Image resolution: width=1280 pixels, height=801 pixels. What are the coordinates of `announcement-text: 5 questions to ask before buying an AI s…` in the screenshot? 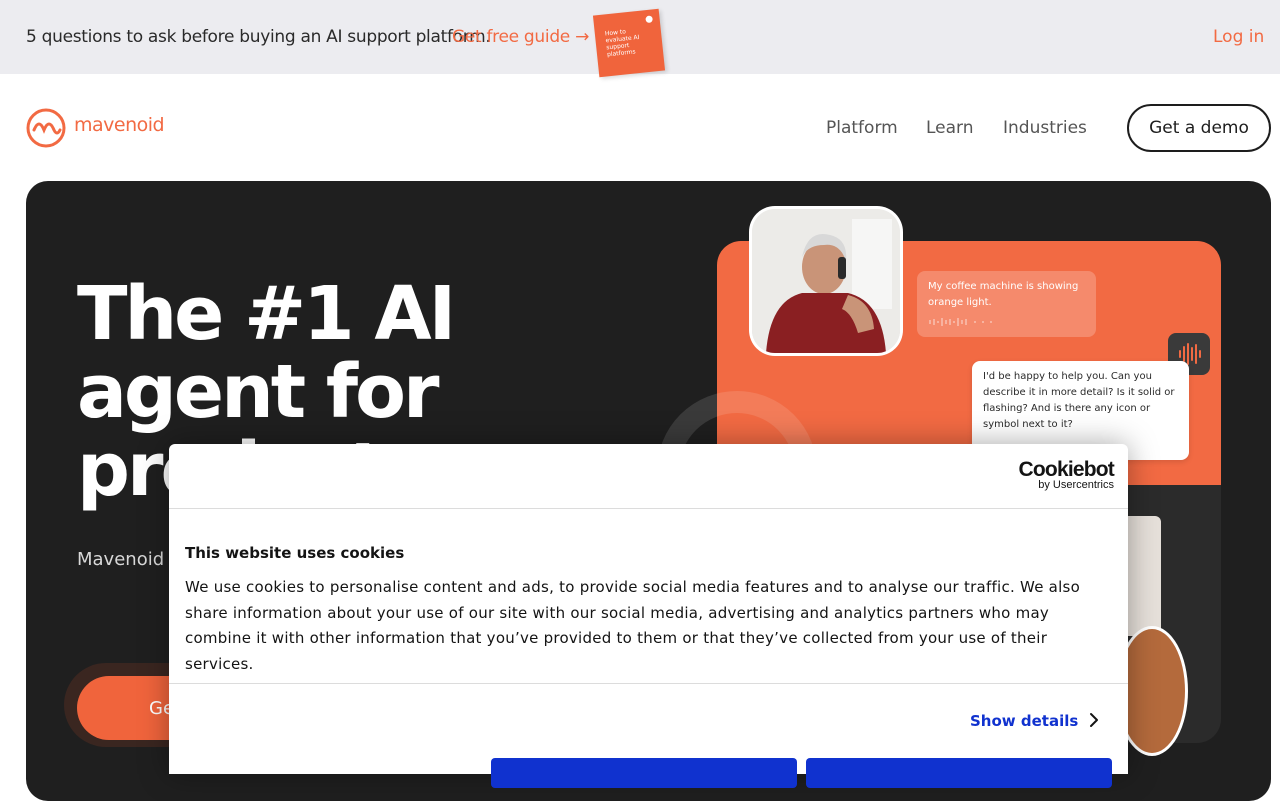 It's located at (258, 37).